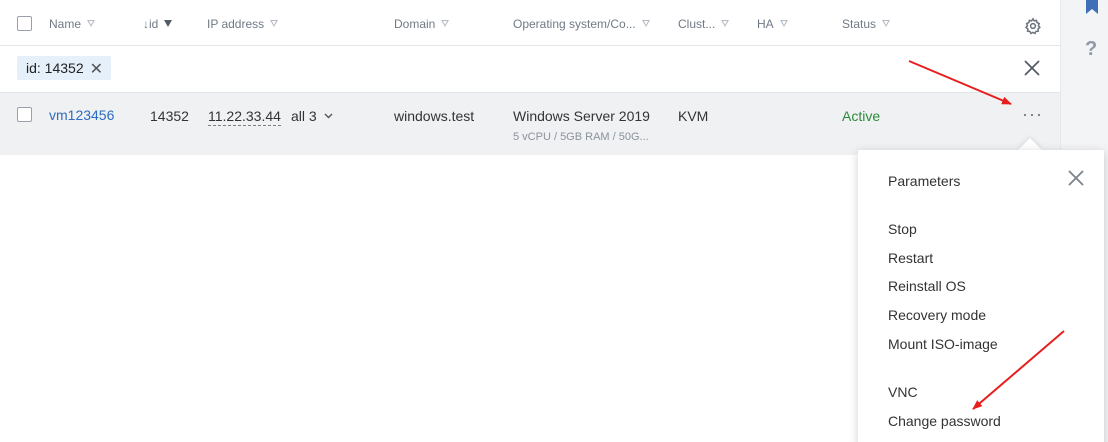  Describe the element at coordinates (243, 24) in the screenshot. I see `column-header-ip: IP address` at that location.